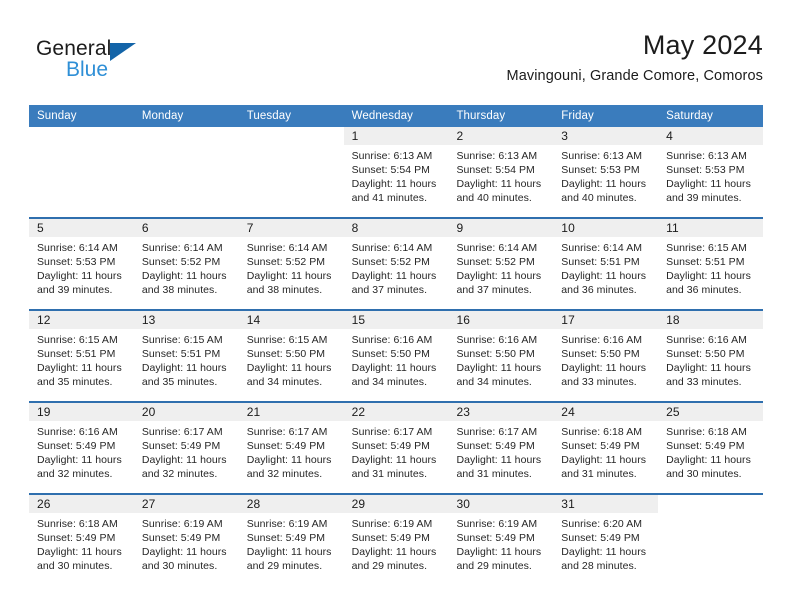 The image size is (792, 612). Describe the element at coordinates (396, 412) in the screenshot. I see `day-number: 22` at that location.